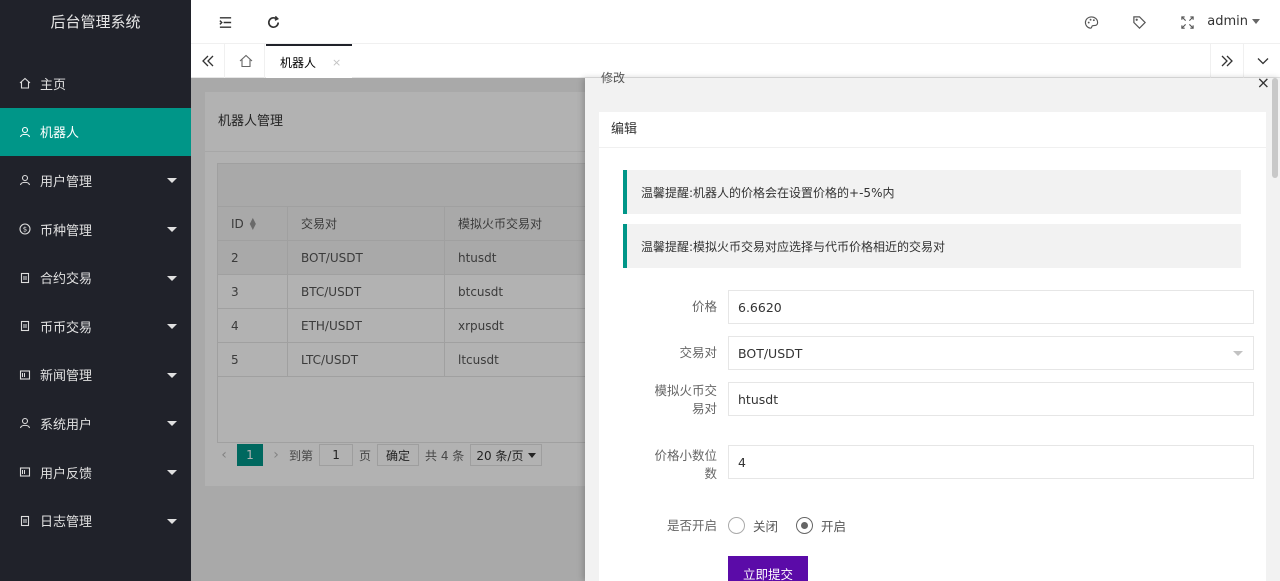 This screenshot has height=581, width=1280. What do you see at coordinates (768, 568) in the screenshot?
I see `submit-button: 立即提交` at bounding box center [768, 568].